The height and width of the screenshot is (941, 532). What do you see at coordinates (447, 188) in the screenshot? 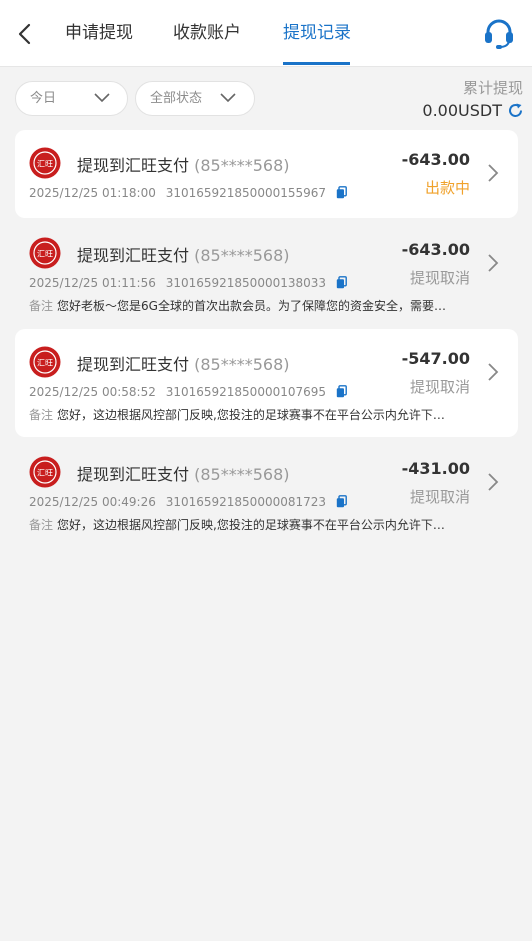
I see `record-status: 出款中` at bounding box center [447, 188].